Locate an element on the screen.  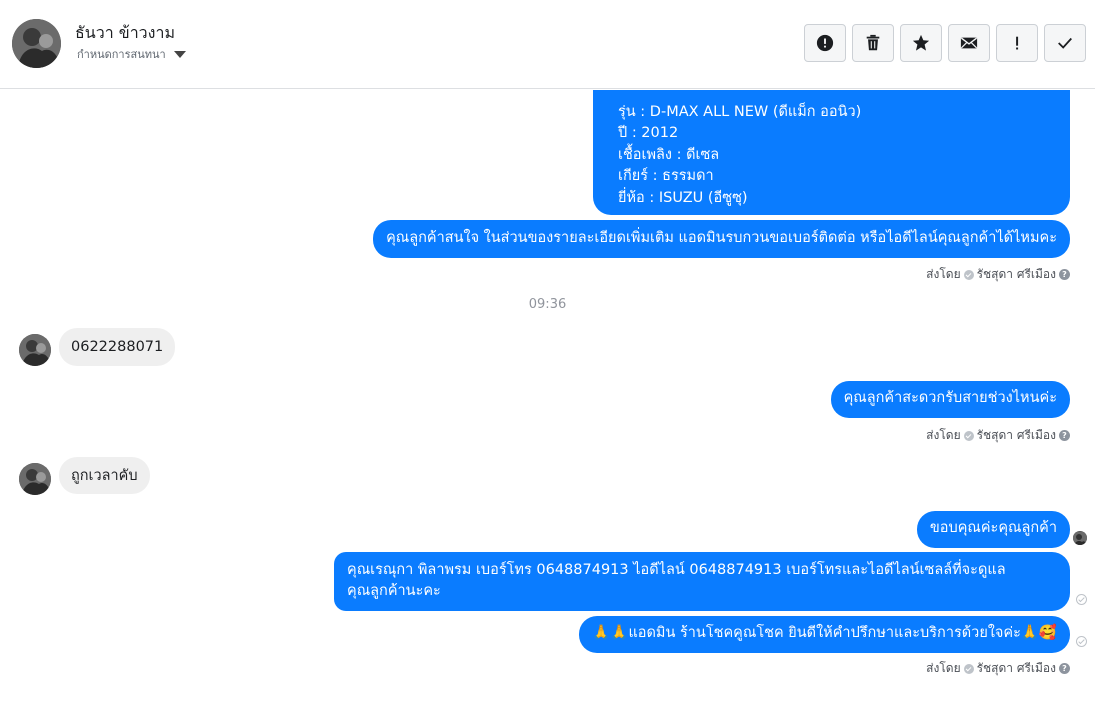
message-incoming: ถูกเวลาคับ is located at coordinates (104, 475).